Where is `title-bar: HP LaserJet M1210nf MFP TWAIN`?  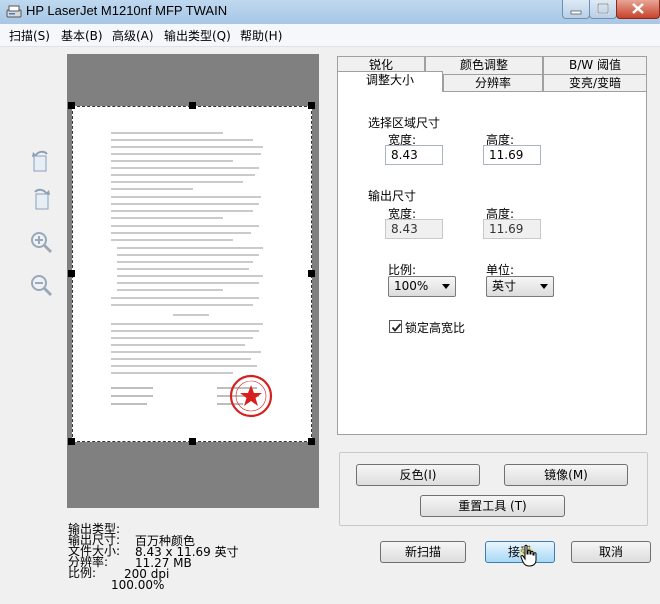
title-bar: HP LaserJet M1210nf MFP TWAIN is located at coordinates (330, 12).